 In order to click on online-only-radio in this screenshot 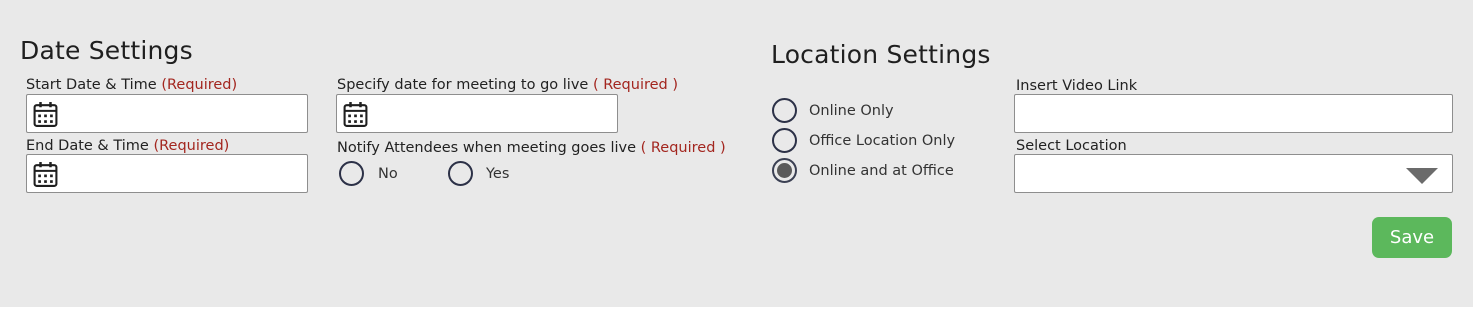, I will do `click(784, 110)`.